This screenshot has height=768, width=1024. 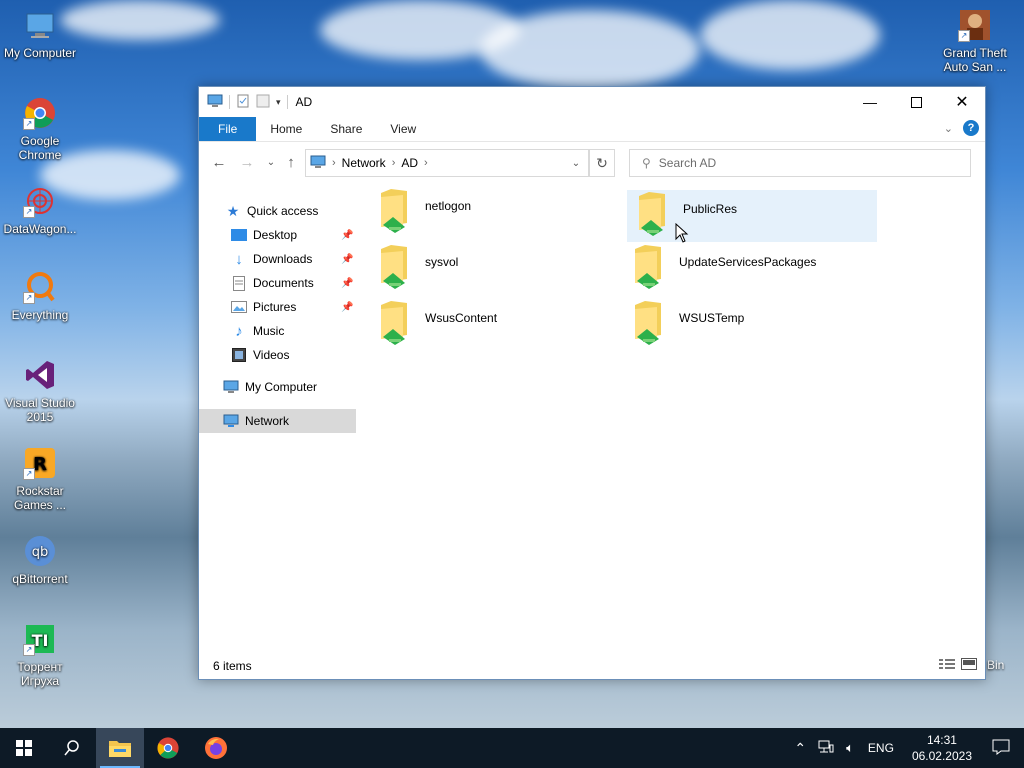 I want to click on close-button: ✕, so click(x=962, y=102).